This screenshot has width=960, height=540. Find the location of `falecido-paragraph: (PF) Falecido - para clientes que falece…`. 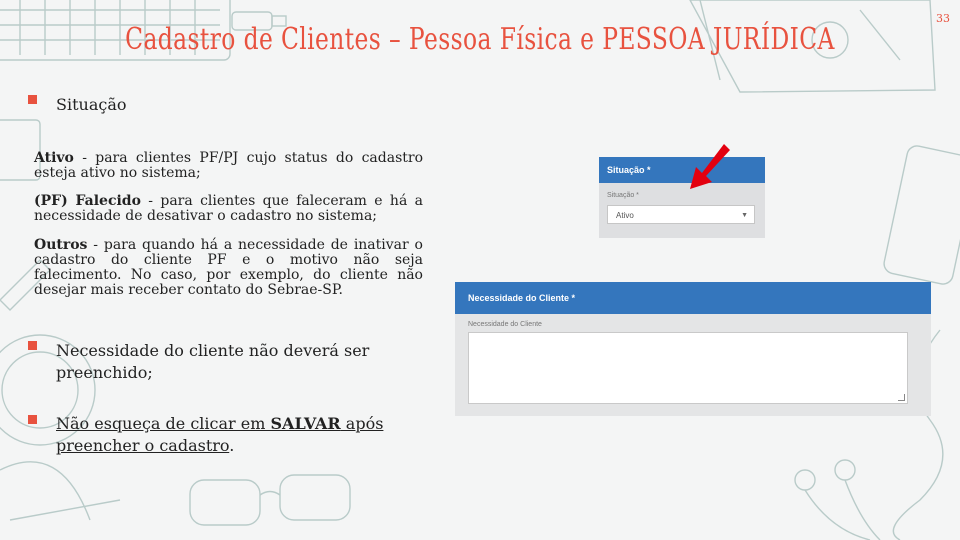

falecido-paragraph: (PF) Falecido - para clientes que falece… is located at coordinates (228, 209).